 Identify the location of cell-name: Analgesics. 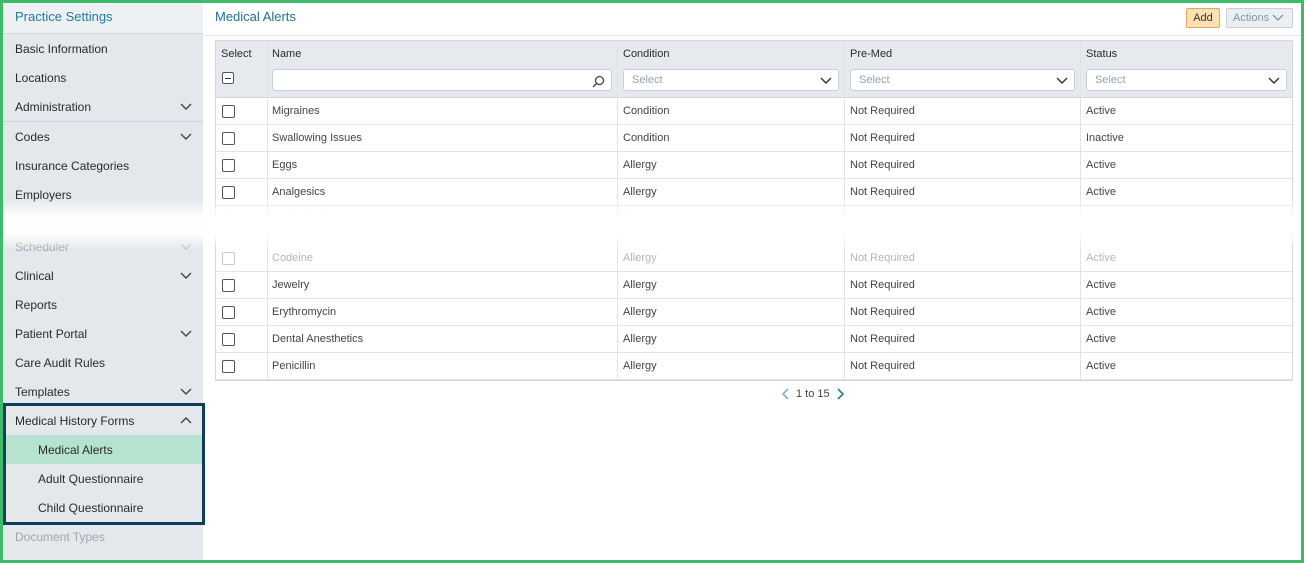
(299, 192).